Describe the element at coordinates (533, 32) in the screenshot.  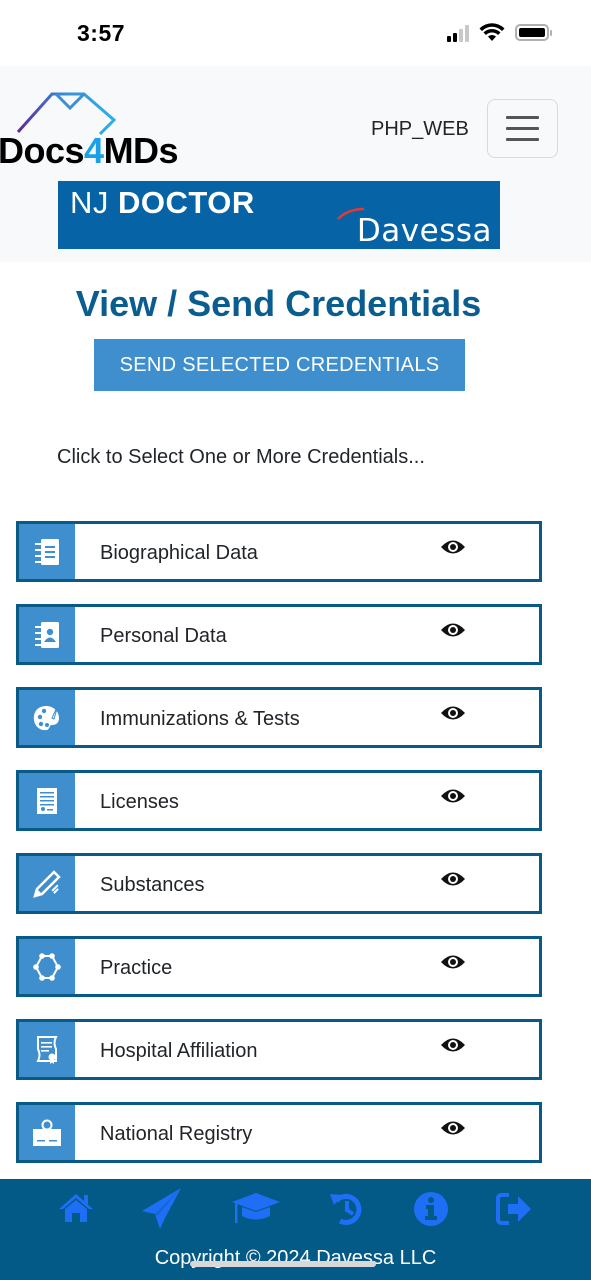
I see `battery-icon` at that location.